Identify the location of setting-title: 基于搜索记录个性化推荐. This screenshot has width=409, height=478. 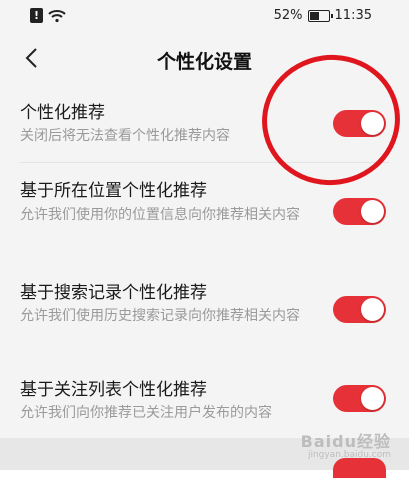
(113, 293).